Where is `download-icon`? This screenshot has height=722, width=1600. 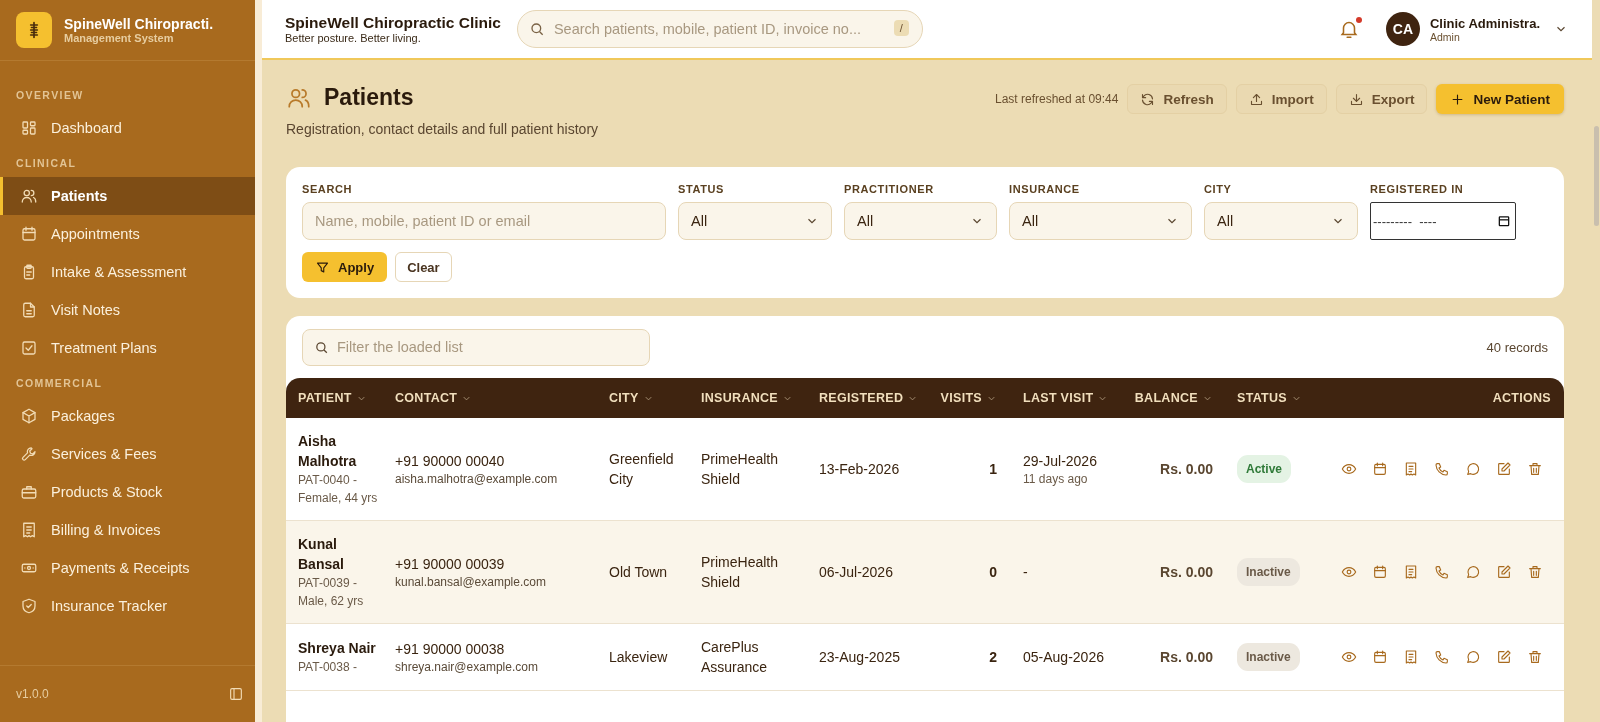 download-icon is located at coordinates (1356, 99).